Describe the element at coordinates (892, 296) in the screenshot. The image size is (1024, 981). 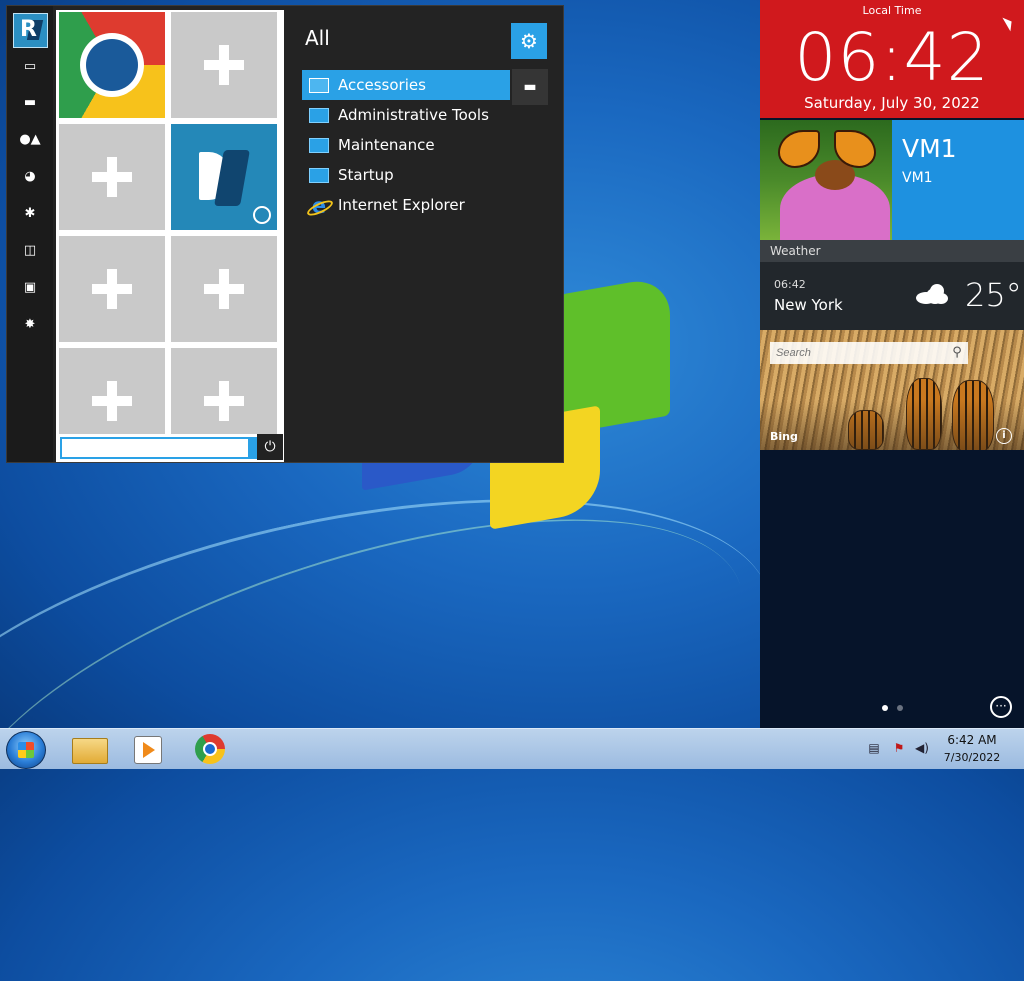
I see `weather-tile: 06:42 New York 25°` at that location.